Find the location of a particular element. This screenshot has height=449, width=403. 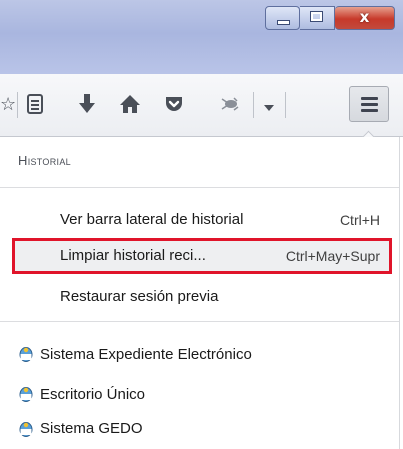

menu-item-label: Restaurar sesión previa is located at coordinates (139, 296).